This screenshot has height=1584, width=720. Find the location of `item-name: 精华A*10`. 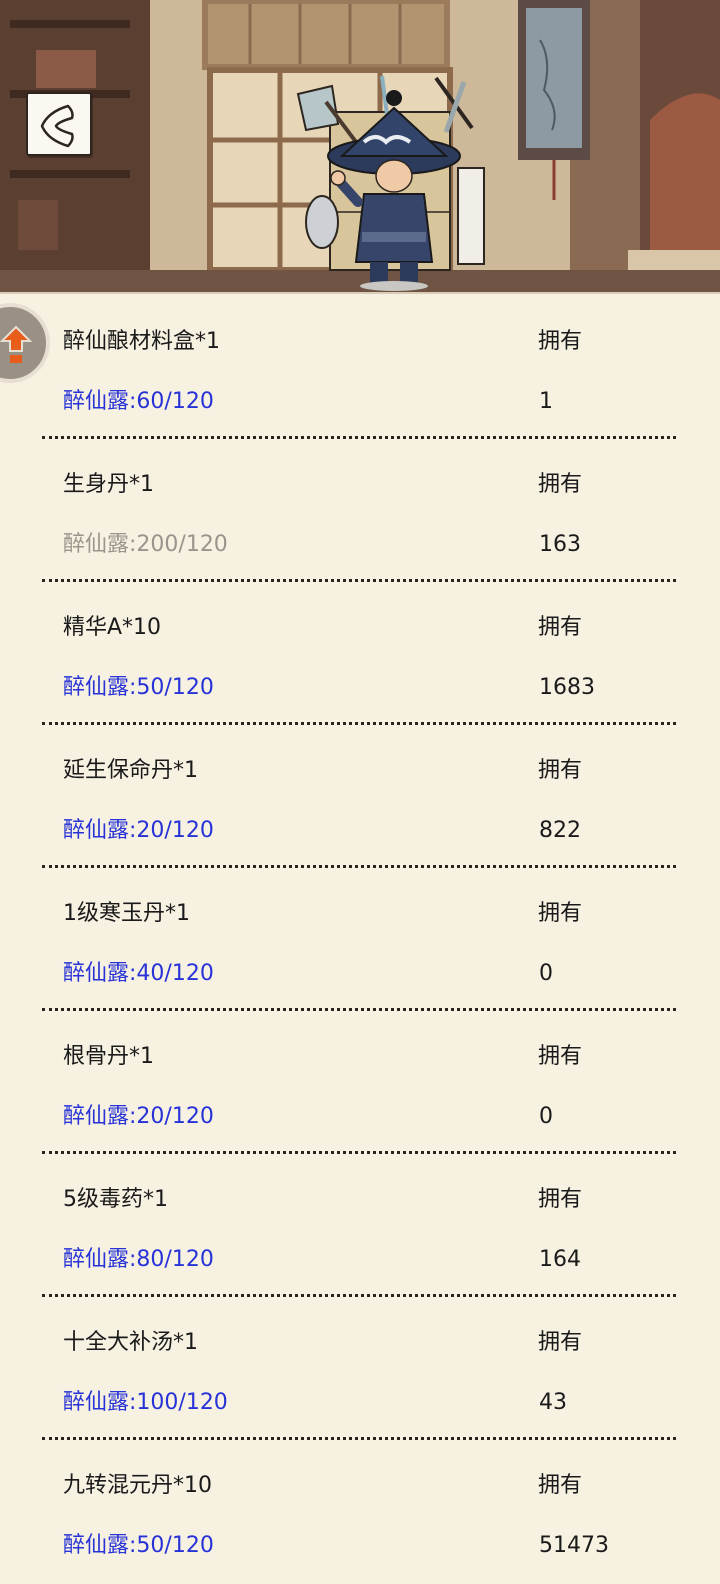

item-name: 精华A*10 is located at coordinates (112, 627).